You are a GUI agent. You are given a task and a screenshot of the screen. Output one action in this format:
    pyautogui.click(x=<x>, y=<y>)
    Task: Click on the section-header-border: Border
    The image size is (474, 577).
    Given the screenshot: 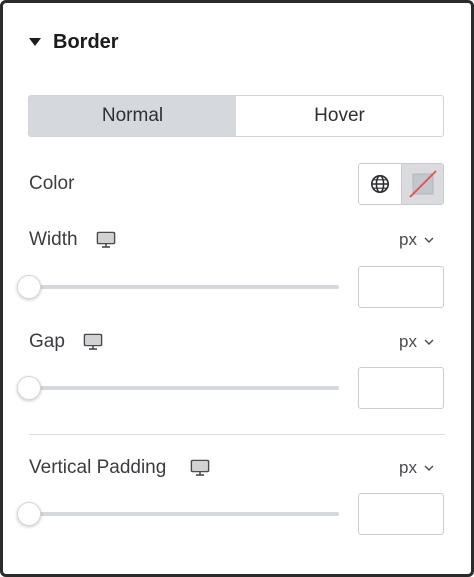 What is the action you would take?
    pyautogui.click(x=74, y=42)
    